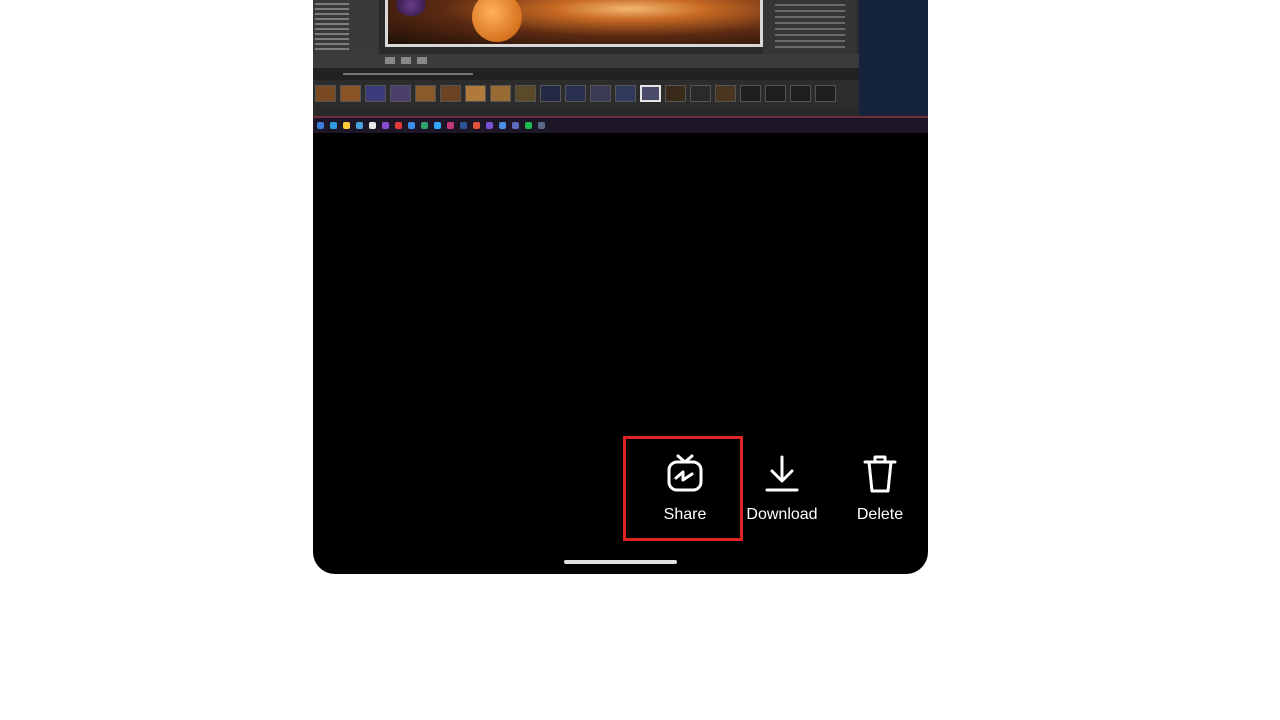 The width and height of the screenshot is (1280, 720). I want to click on share-button: Share, so click(685, 488).